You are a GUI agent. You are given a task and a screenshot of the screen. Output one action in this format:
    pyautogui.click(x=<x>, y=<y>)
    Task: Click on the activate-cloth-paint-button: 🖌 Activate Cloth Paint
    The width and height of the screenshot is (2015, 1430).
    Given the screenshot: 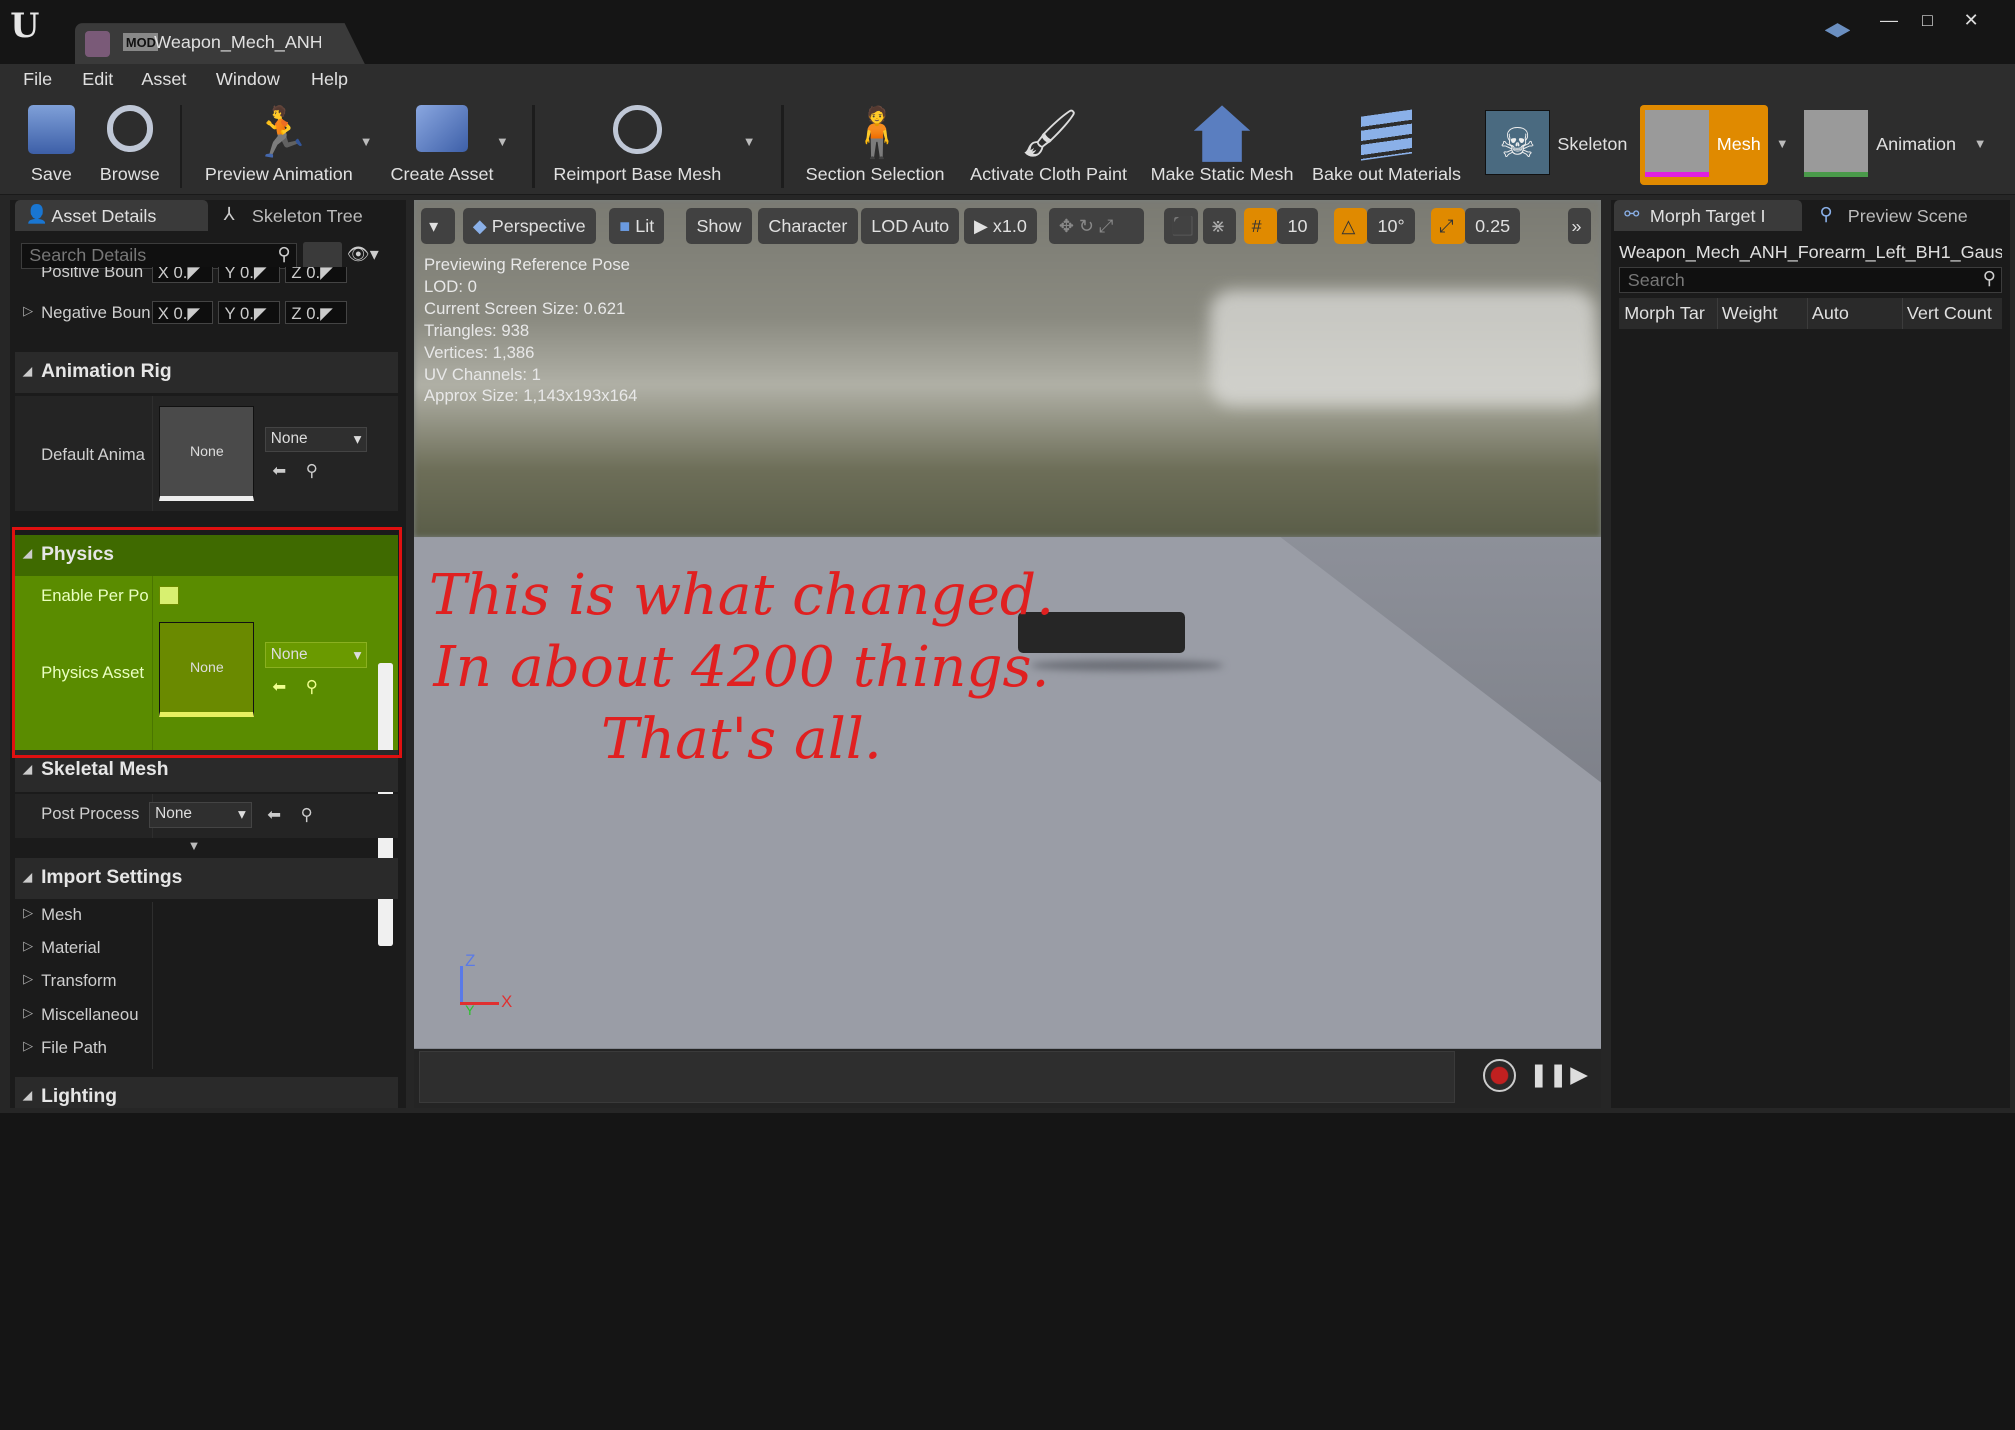 What is the action you would take?
    pyautogui.click(x=1049, y=146)
    